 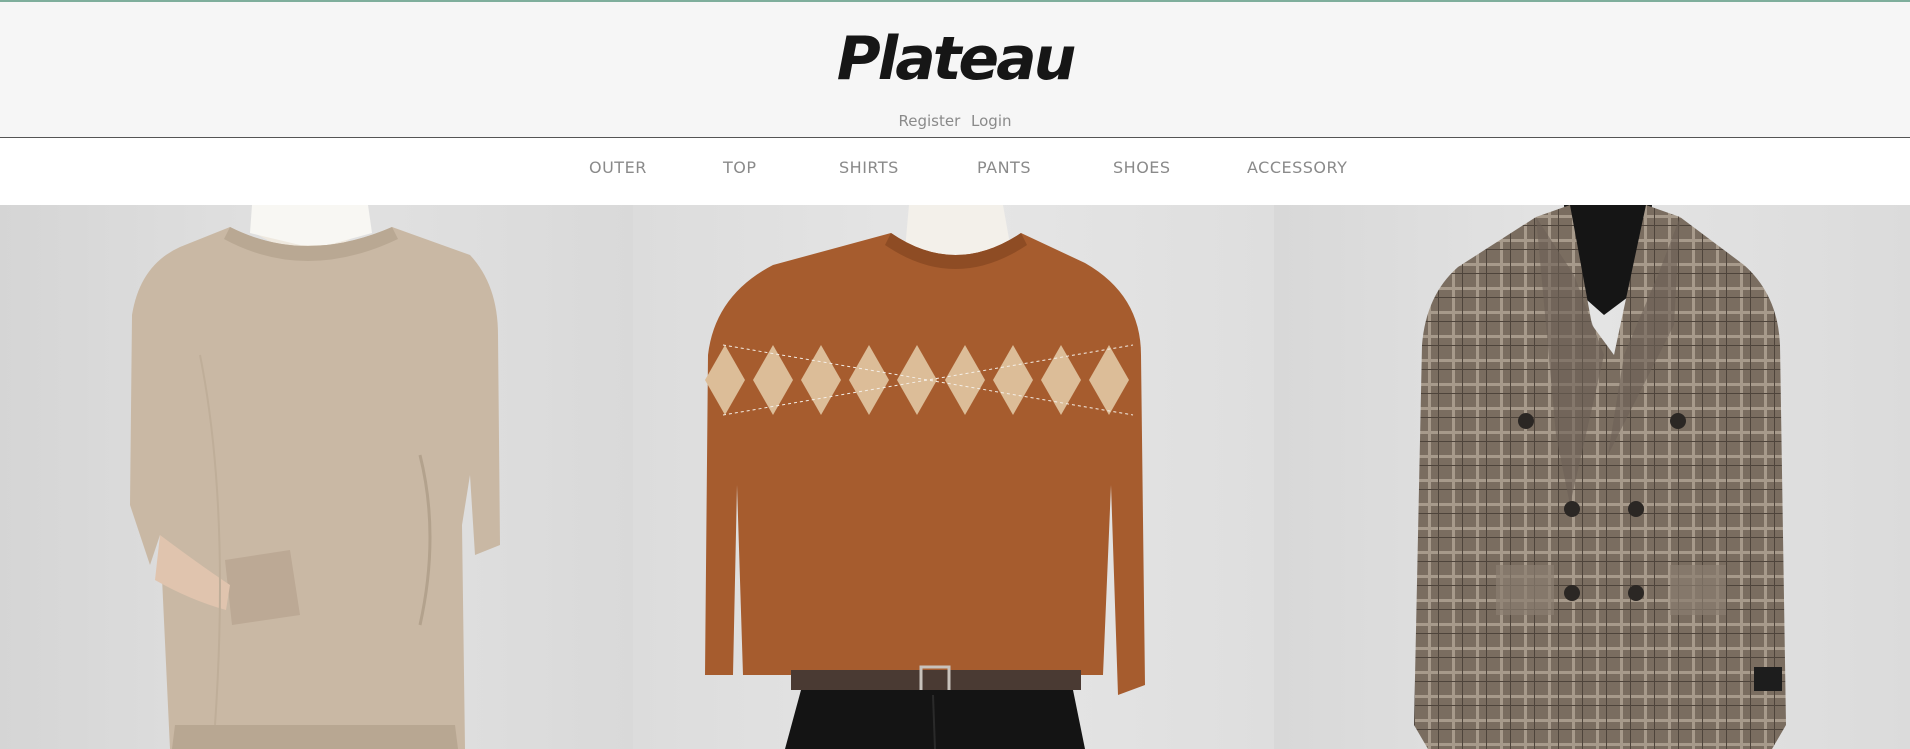 What do you see at coordinates (1004, 167) in the screenshot?
I see `nav-item-pants: PANTS` at bounding box center [1004, 167].